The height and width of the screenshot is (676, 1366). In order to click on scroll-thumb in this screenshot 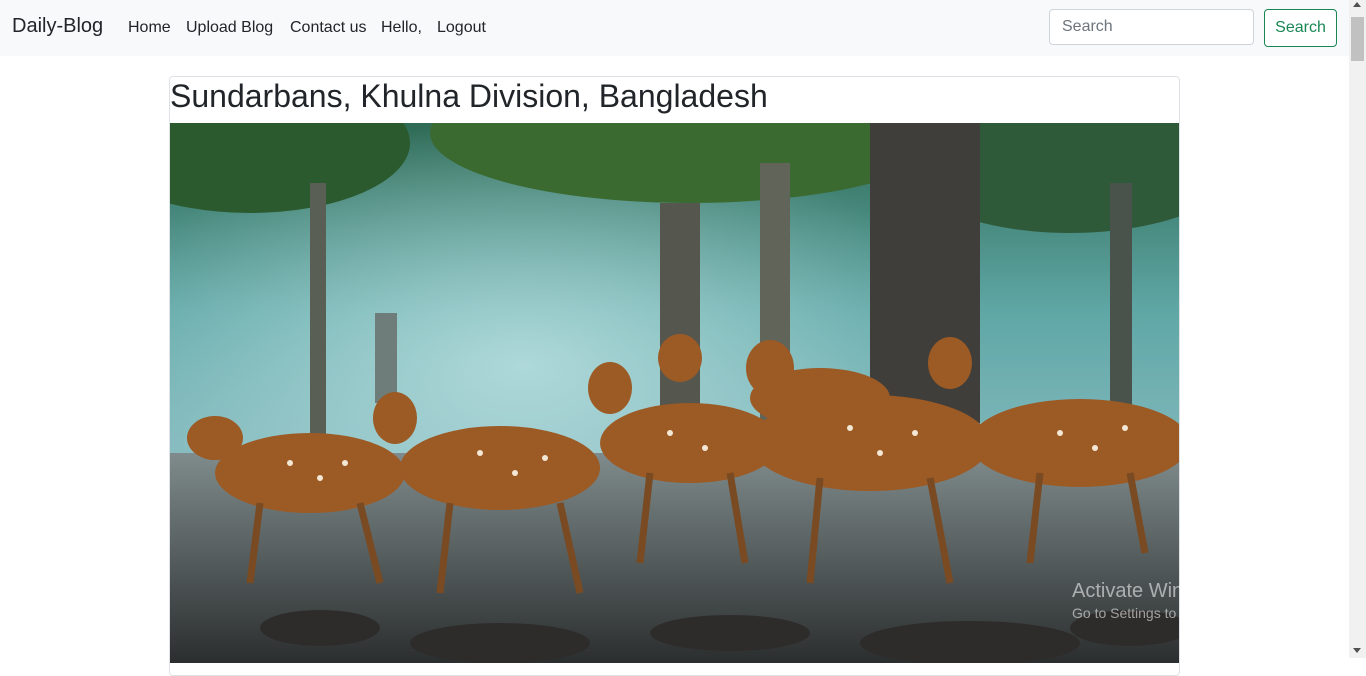, I will do `click(1357, 39)`.